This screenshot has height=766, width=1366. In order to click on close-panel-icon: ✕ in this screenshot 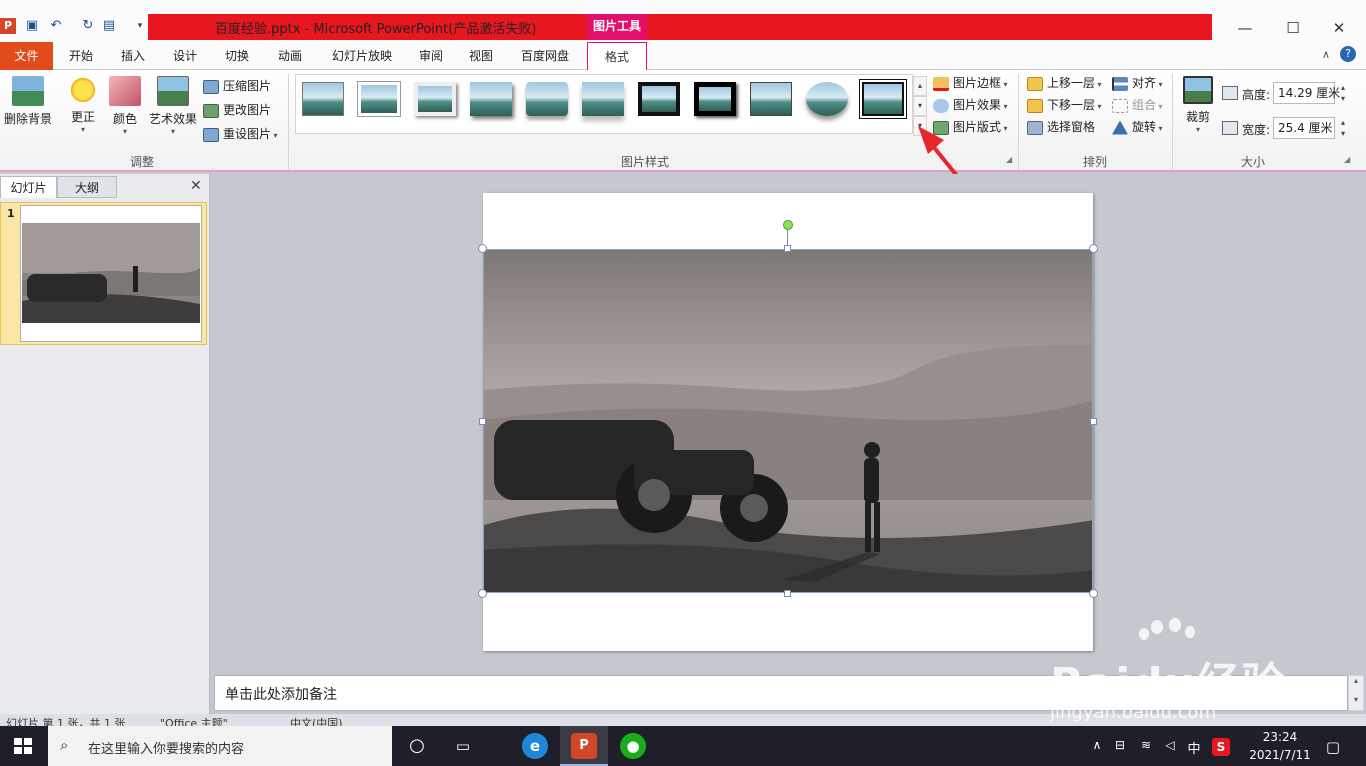, I will do `click(196, 186)`.